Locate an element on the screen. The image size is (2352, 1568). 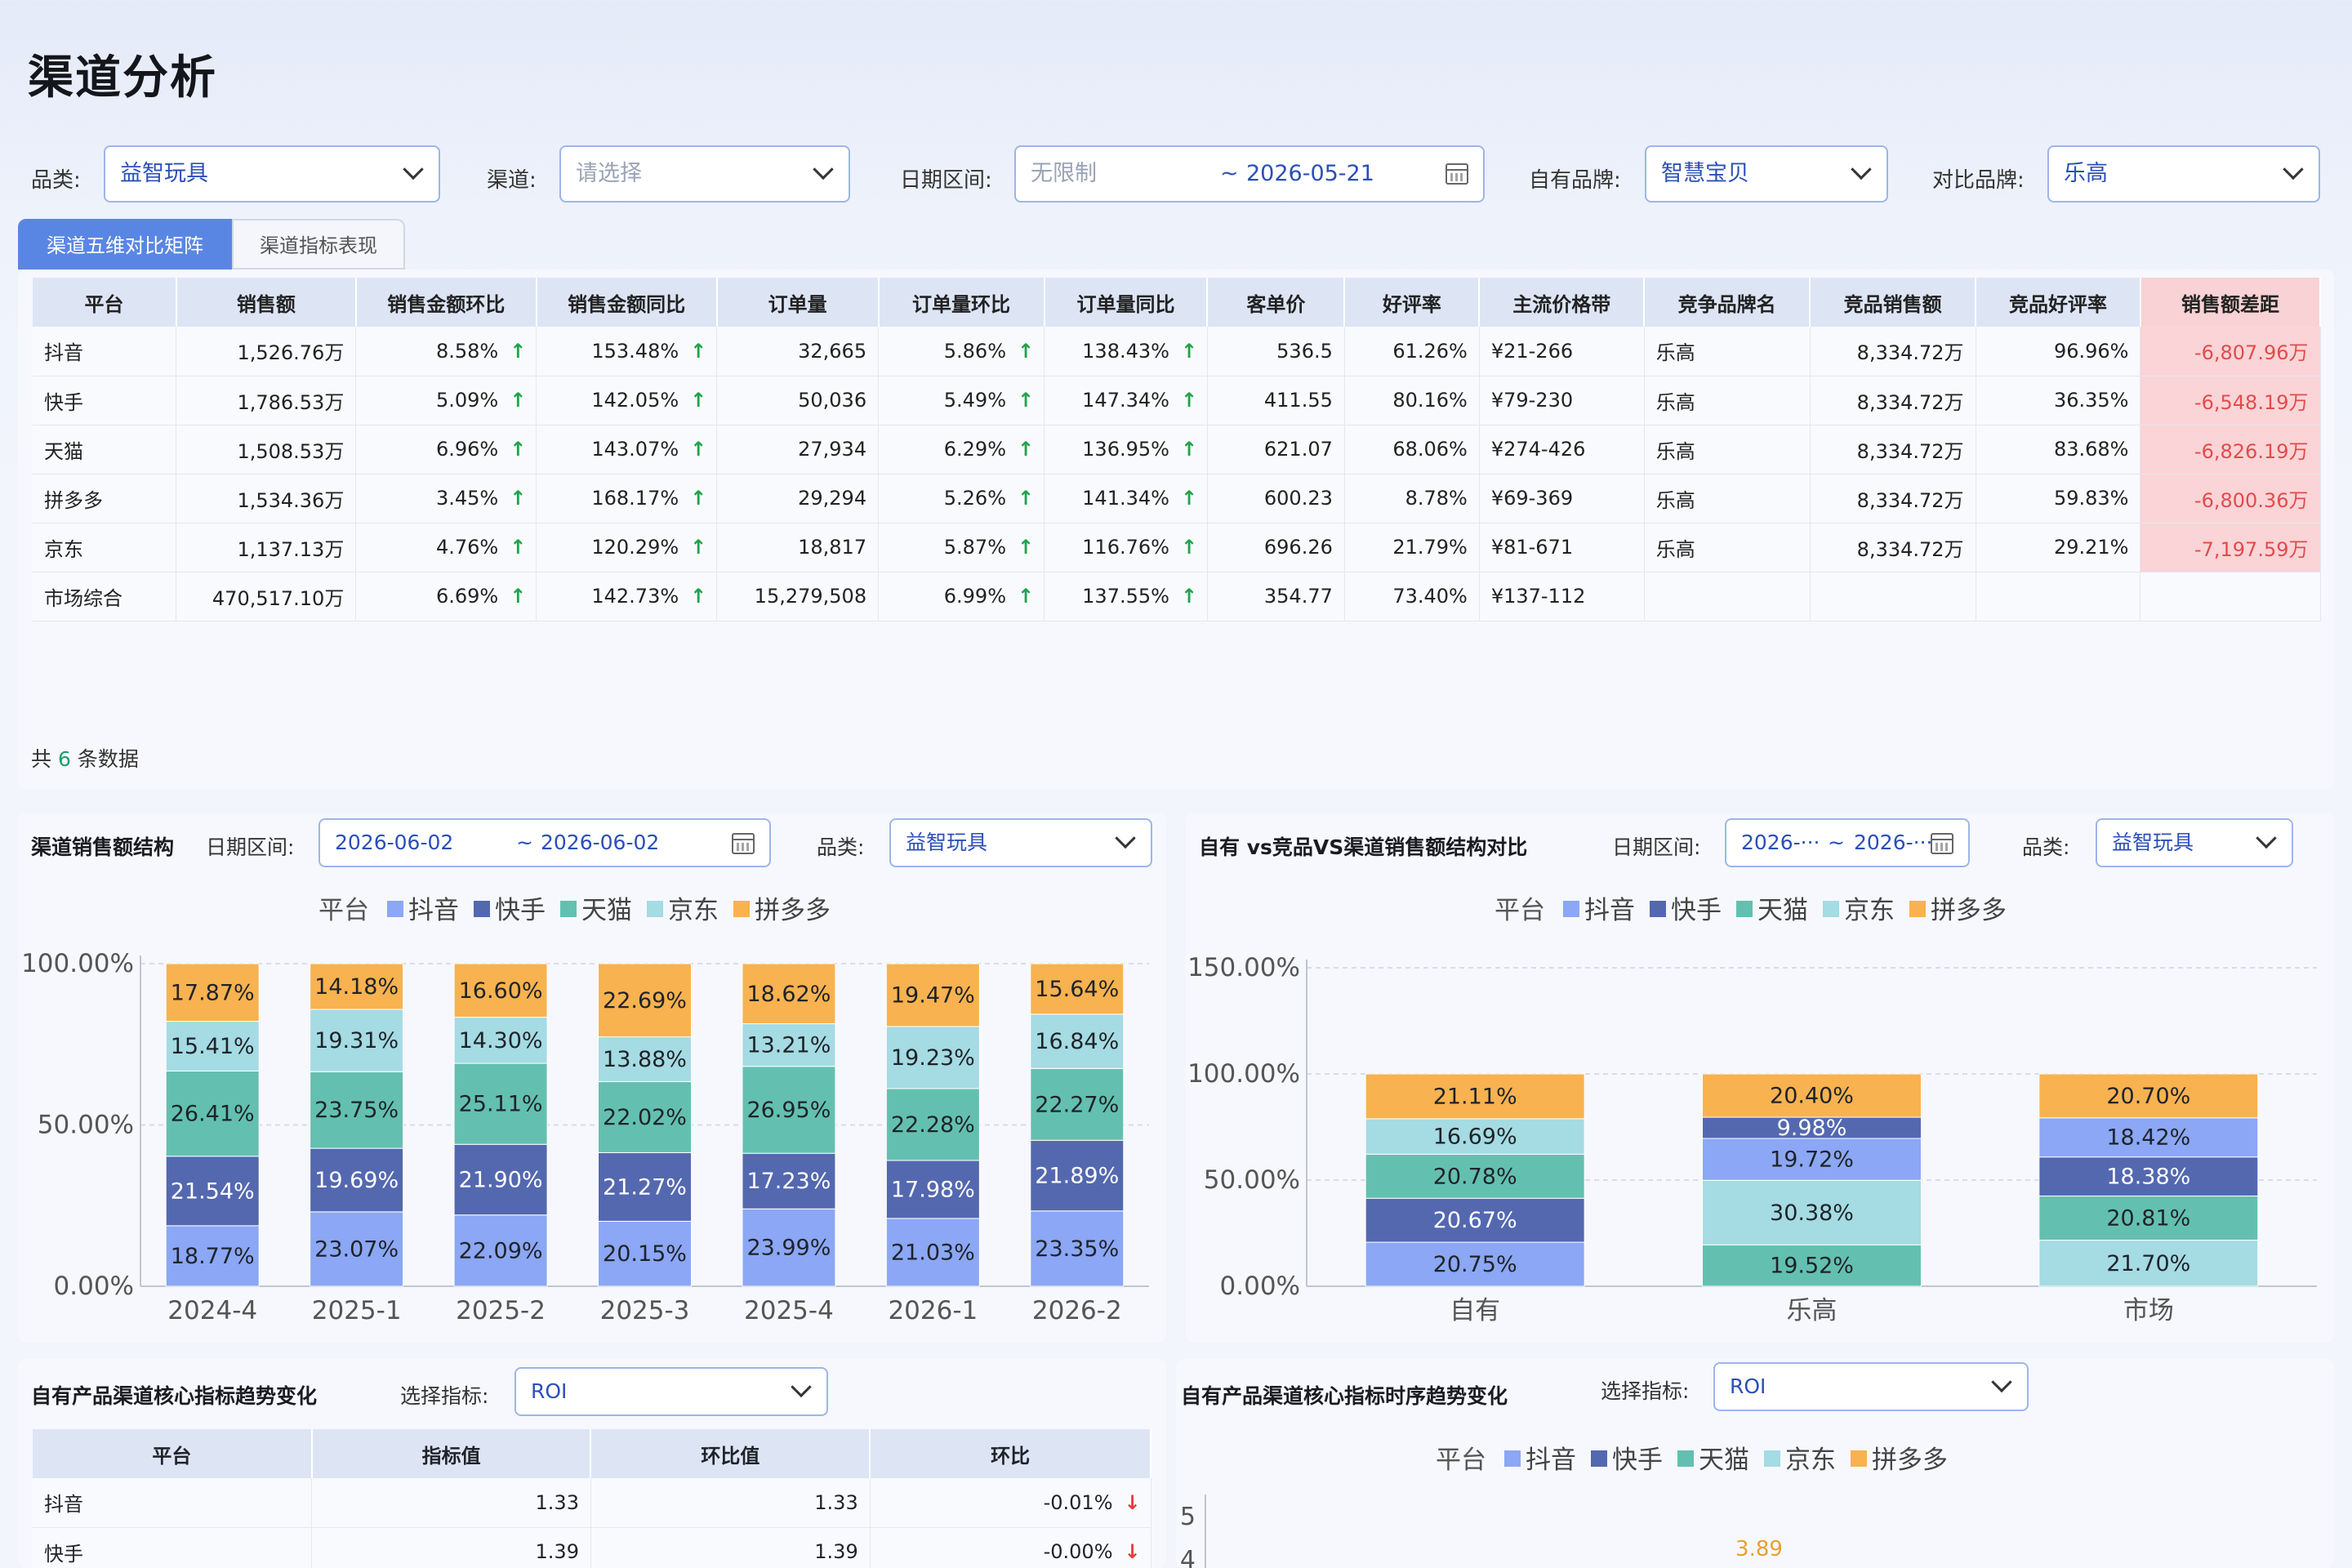
data-label: 18.42% is located at coordinates (2148, 1138).